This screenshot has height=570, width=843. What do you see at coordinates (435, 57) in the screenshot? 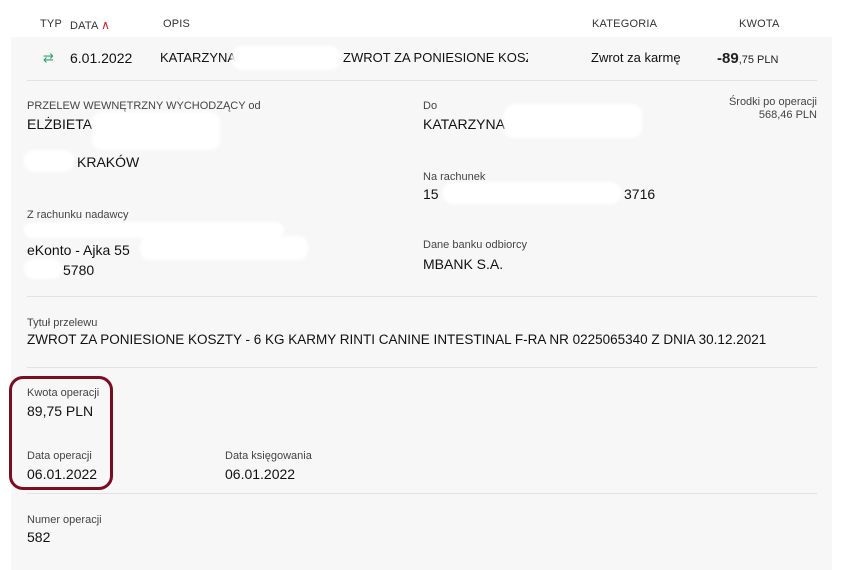
I see `transaction-description: ZWROT ZA PONIESIONE KOSZTʸ` at bounding box center [435, 57].